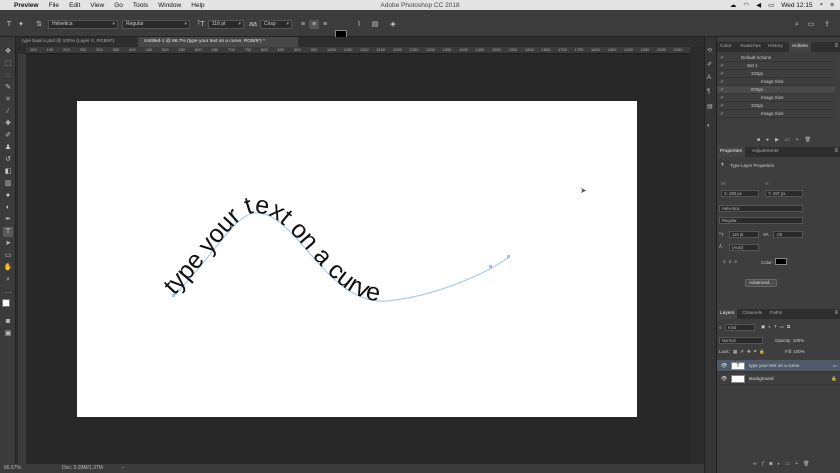 The height and width of the screenshot is (473, 840). What do you see at coordinates (197, 5) in the screenshot?
I see `menu-help: Help` at bounding box center [197, 5].